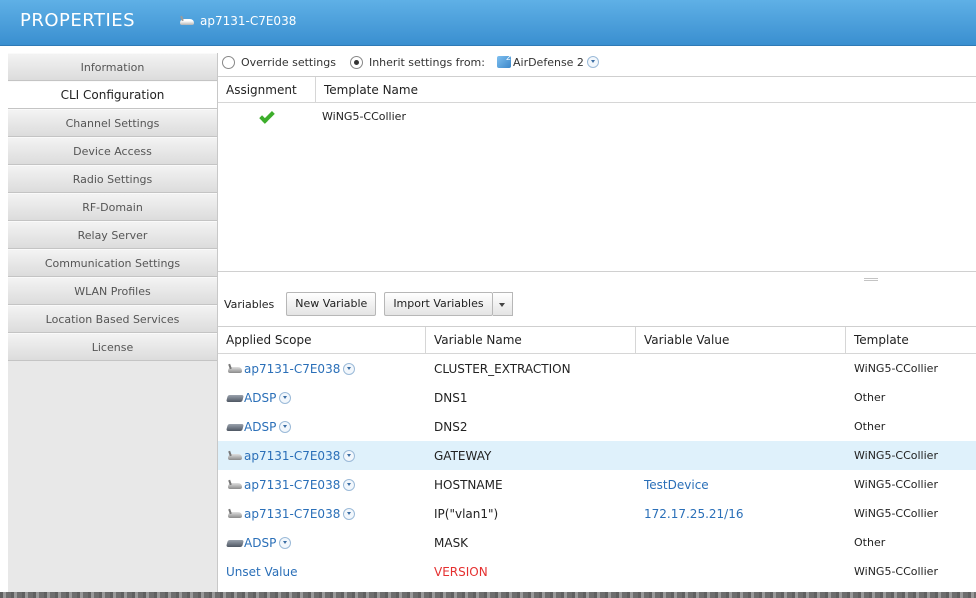 This screenshot has height=598, width=976. Describe the element at coordinates (871, 279) in the screenshot. I see `splitter-grip-icon` at that location.